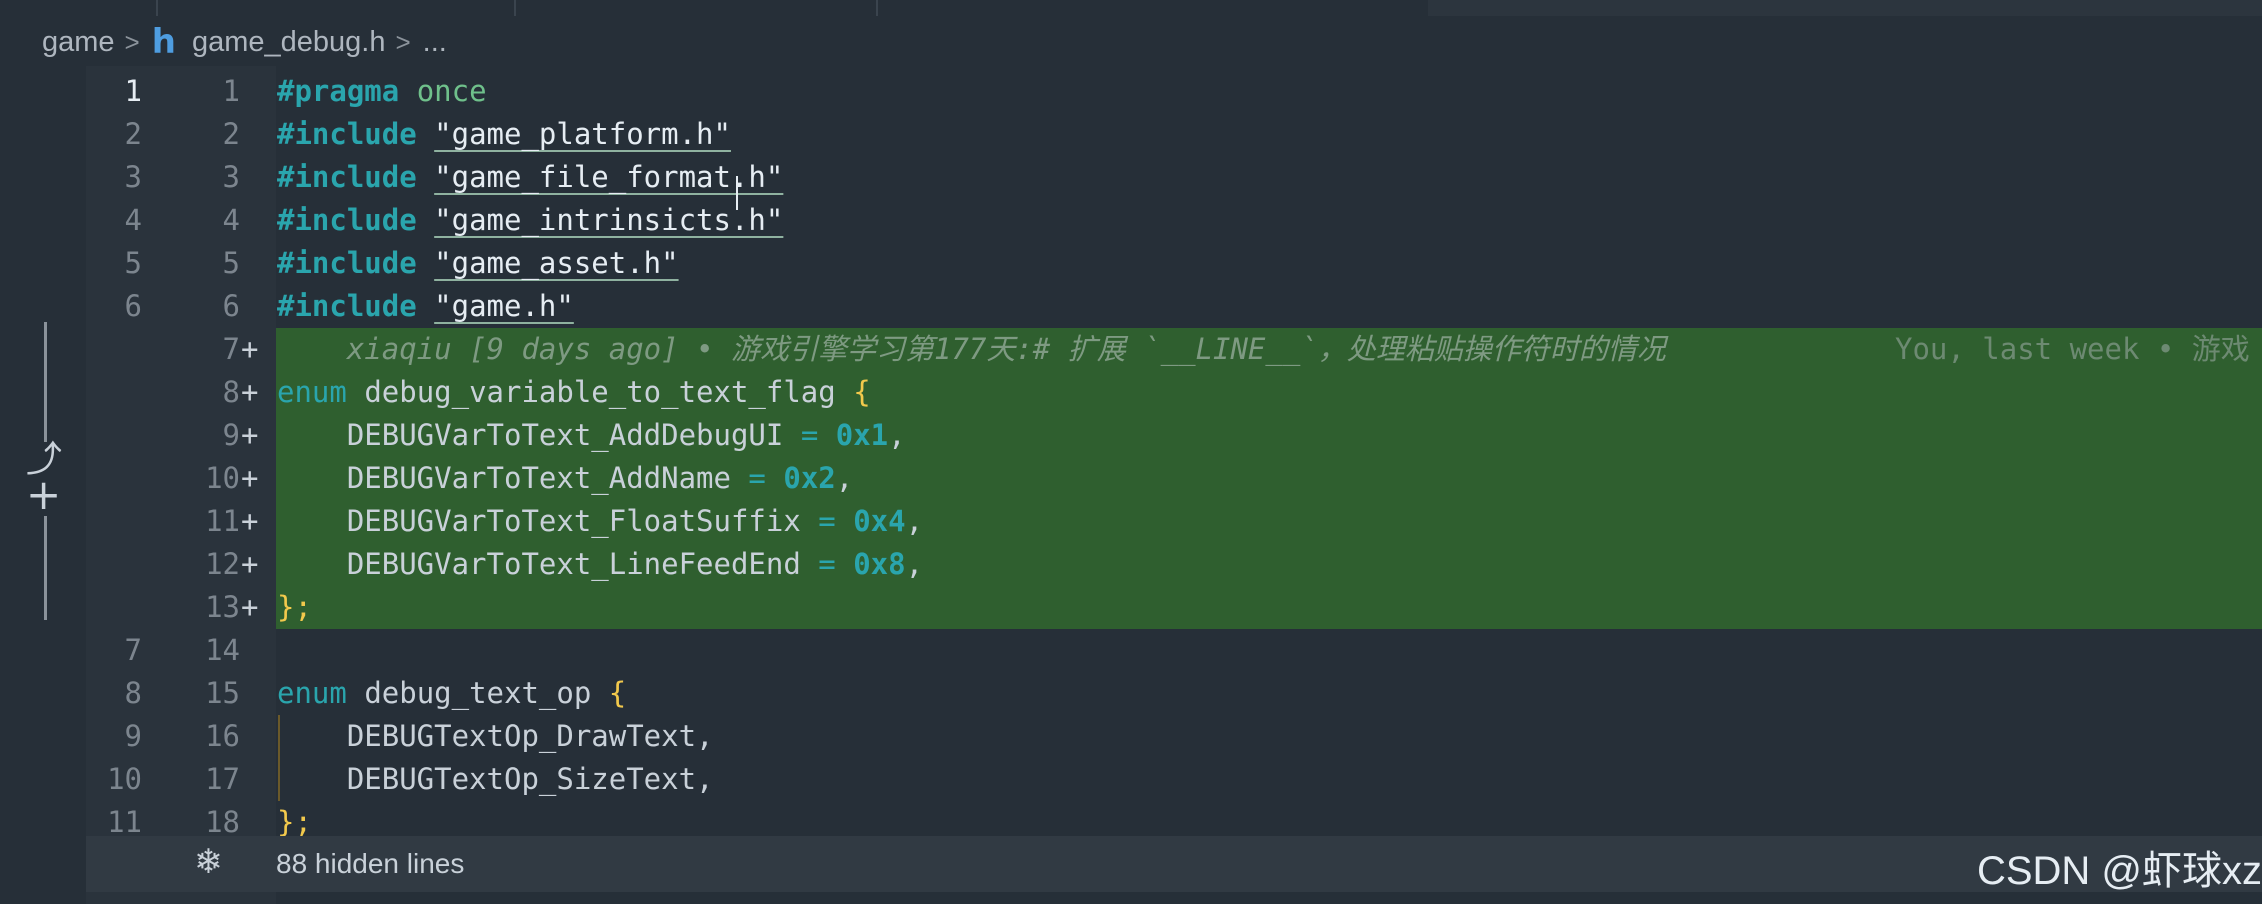 The width and height of the screenshot is (2262, 904). What do you see at coordinates (370, 864) in the screenshot?
I see `hidden-lines-label: 88 hidden lines` at bounding box center [370, 864].